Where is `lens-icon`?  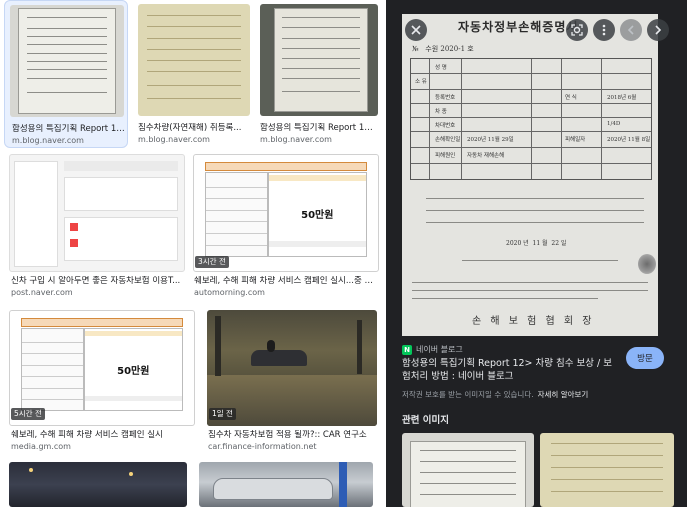 lens-icon is located at coordinates (577, 30).